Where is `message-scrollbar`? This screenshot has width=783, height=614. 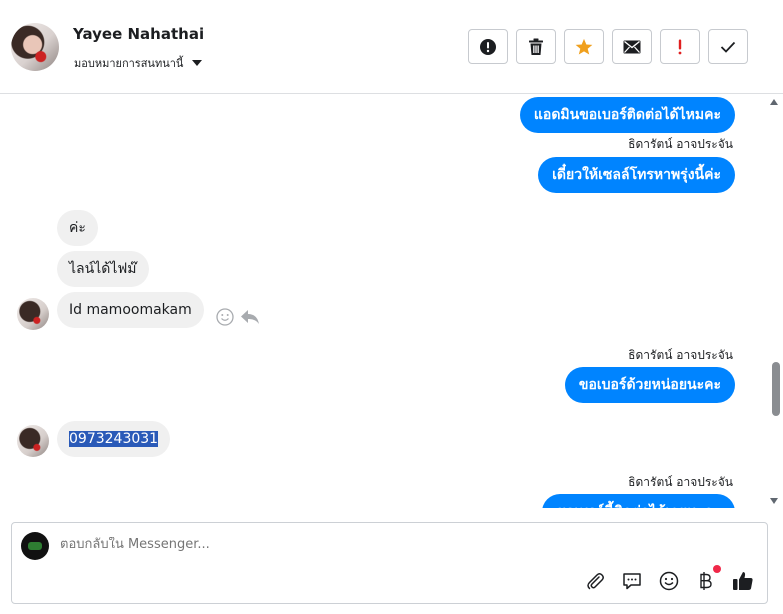
message-scrollbar is located at coordinates (776, 301).